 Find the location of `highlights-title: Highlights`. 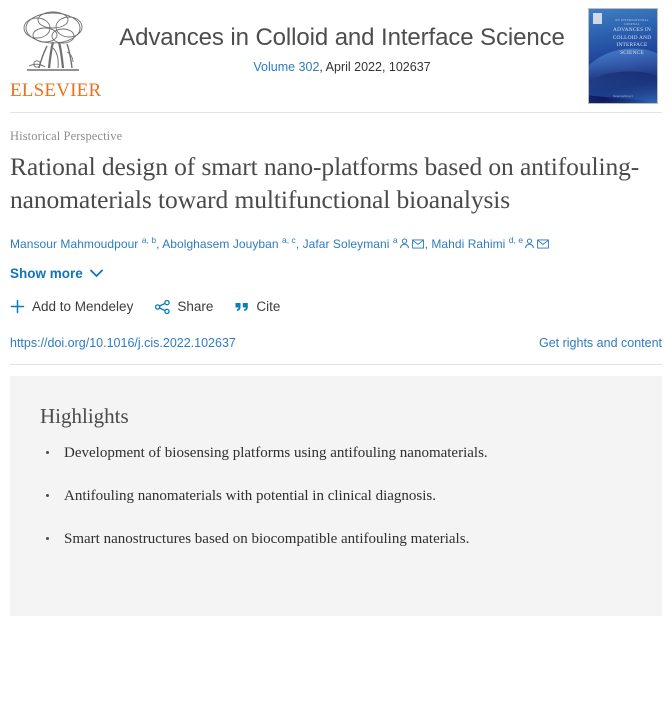

highlights-title: Highlights is located at coordinates (84, 416).